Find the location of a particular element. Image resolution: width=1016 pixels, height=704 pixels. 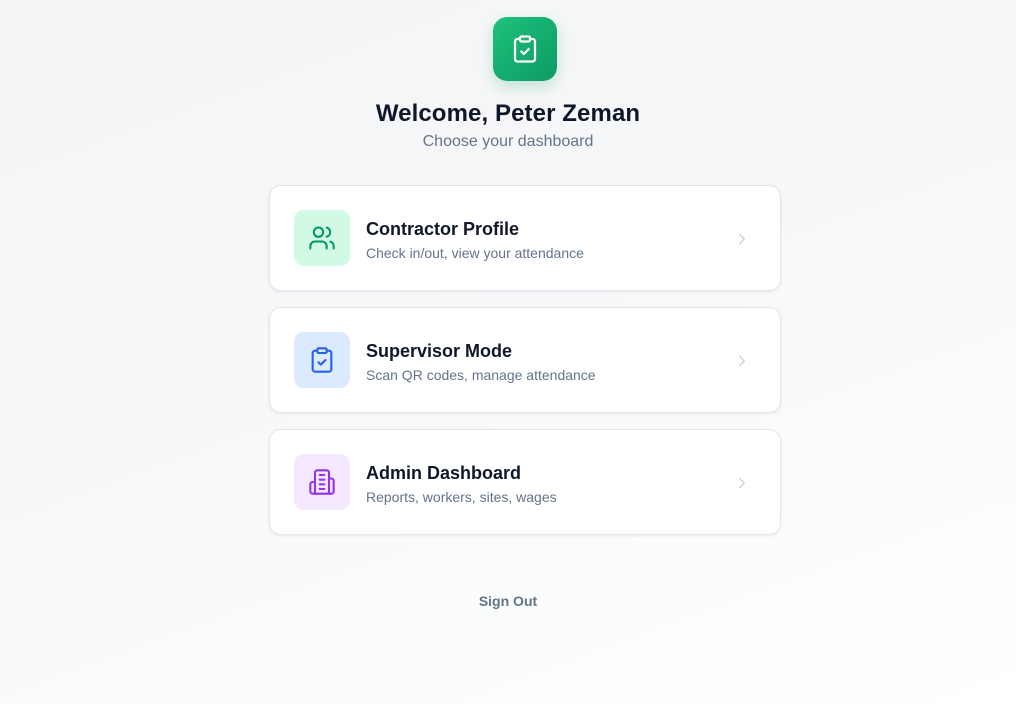

card-title: Contractor Profile is located at coordinates (443, 229).